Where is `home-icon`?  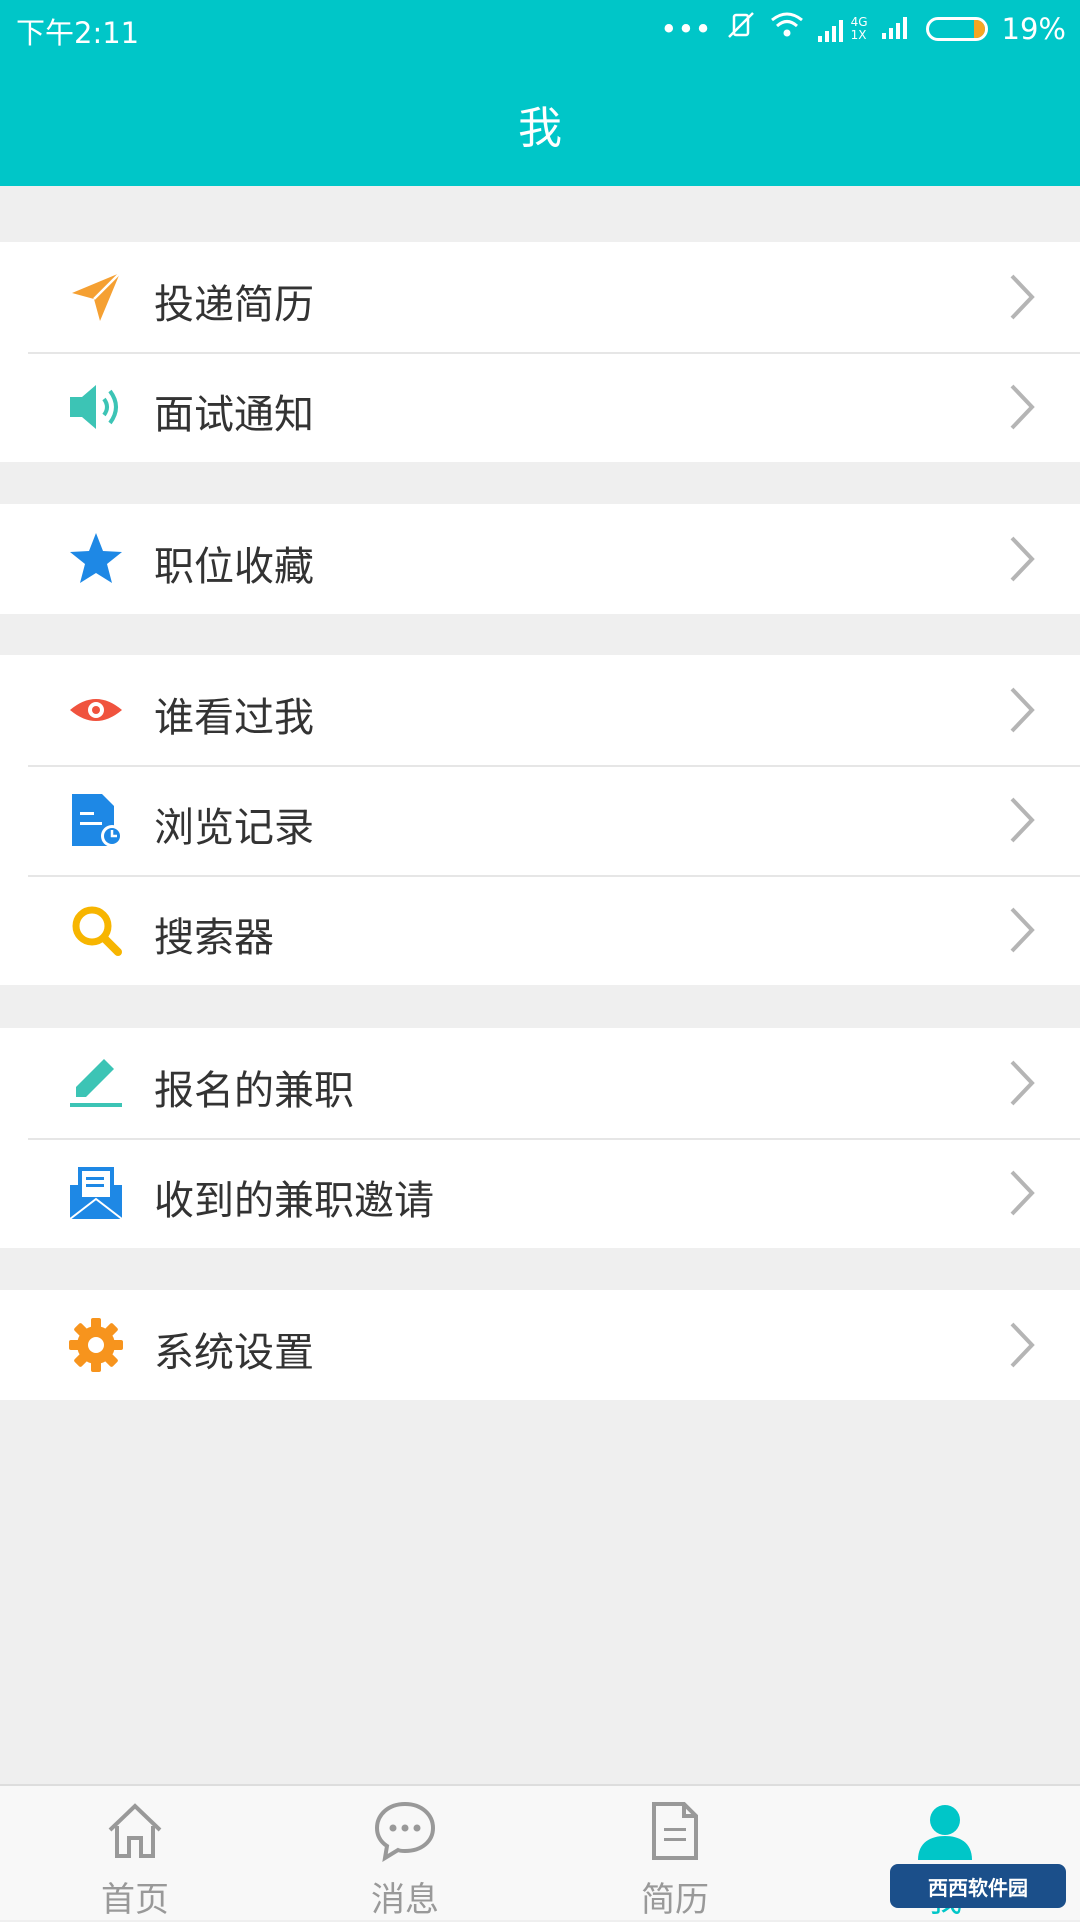
home-icon is located at coordinates (135, 1831).